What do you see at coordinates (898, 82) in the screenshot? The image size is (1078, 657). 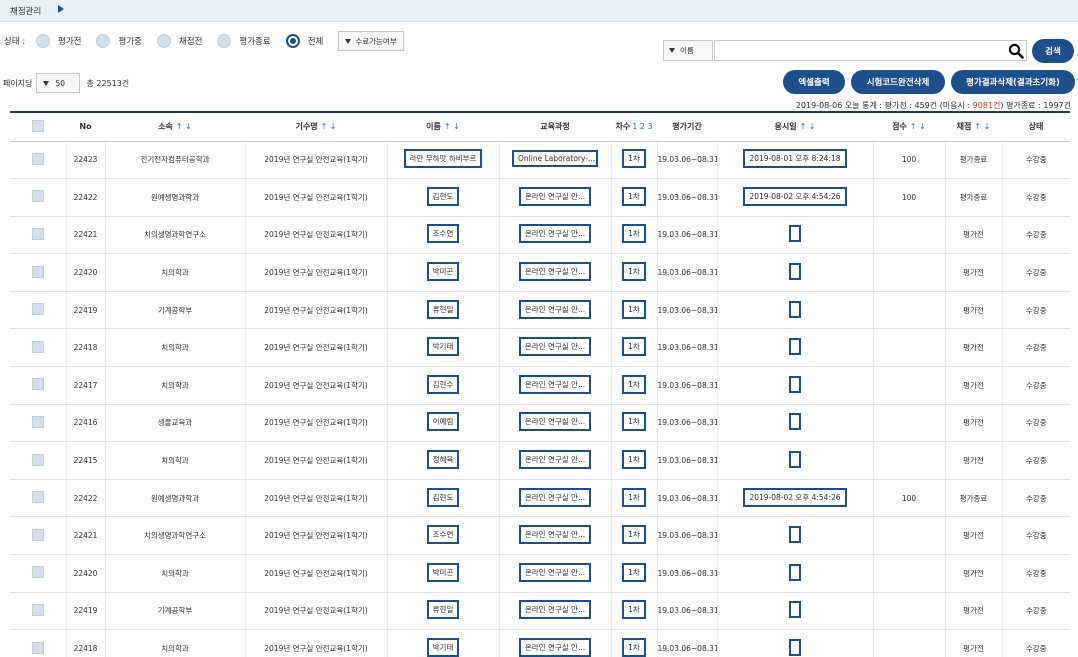 I see `delete-test-code-button: 시험코드완전삭제` at bounding box center [898, 82].